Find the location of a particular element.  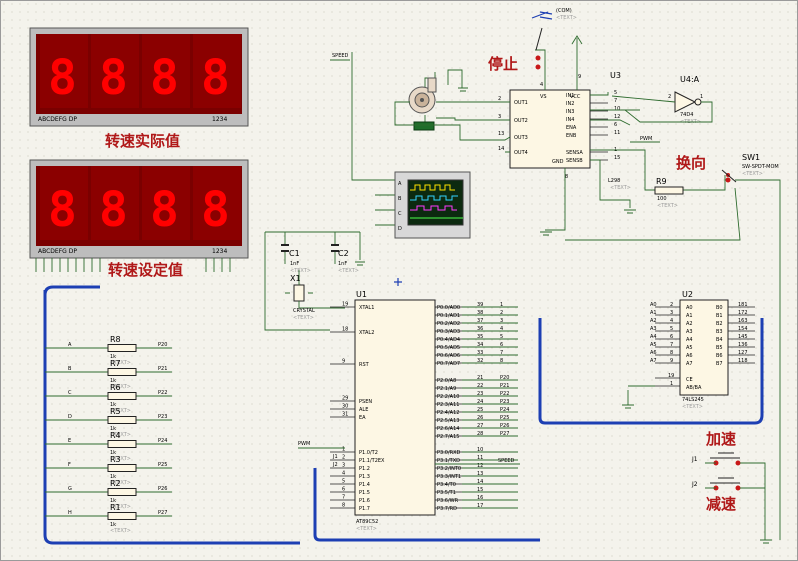

u3-pin-number: 3 is located at coordinates (499, 117).